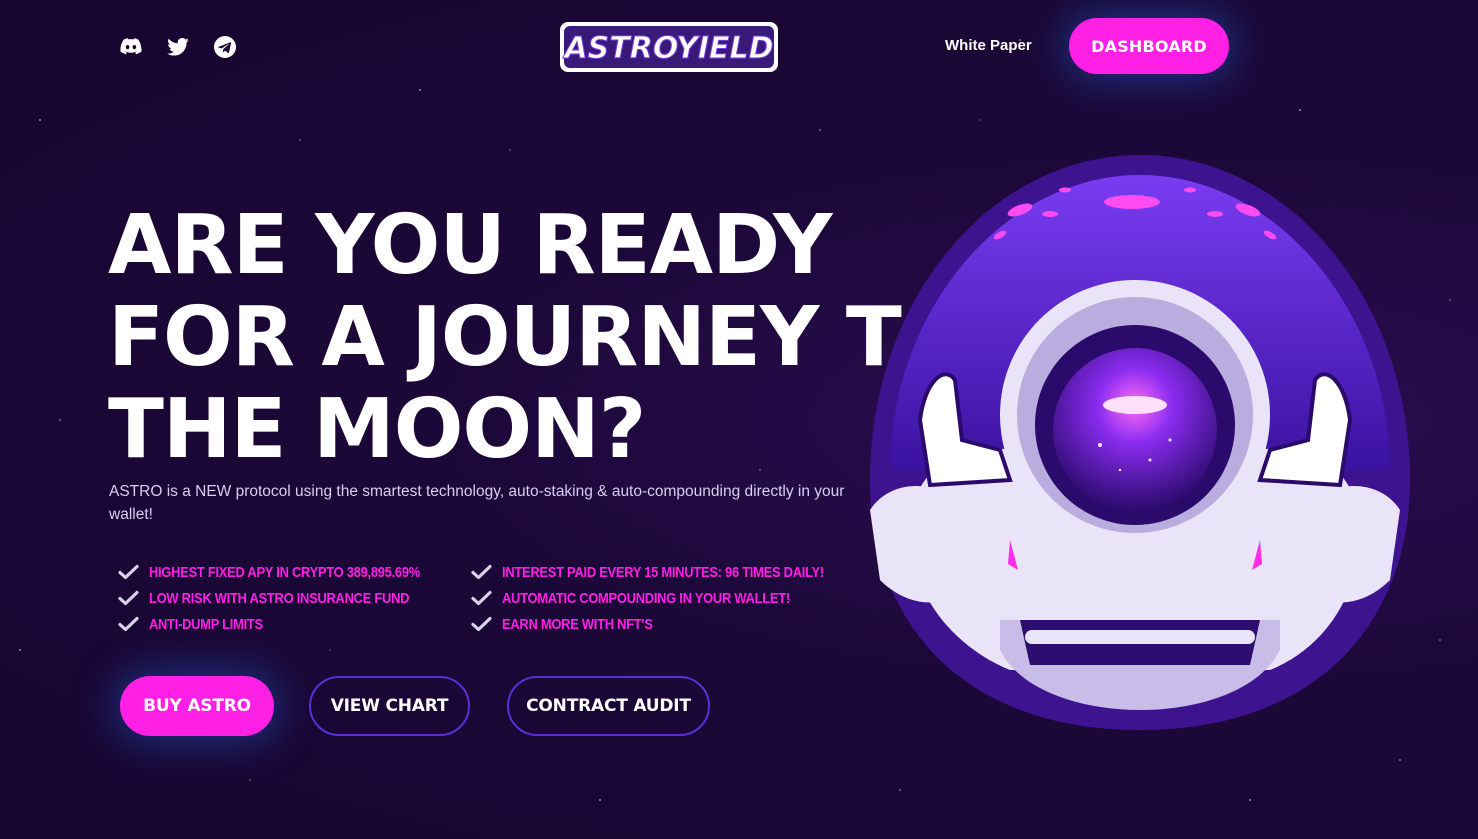 This screenshot has width=1478, height=839. Describe the element at coordinates (130, 46) in the screenshot. I see `discord-icon` at that location.